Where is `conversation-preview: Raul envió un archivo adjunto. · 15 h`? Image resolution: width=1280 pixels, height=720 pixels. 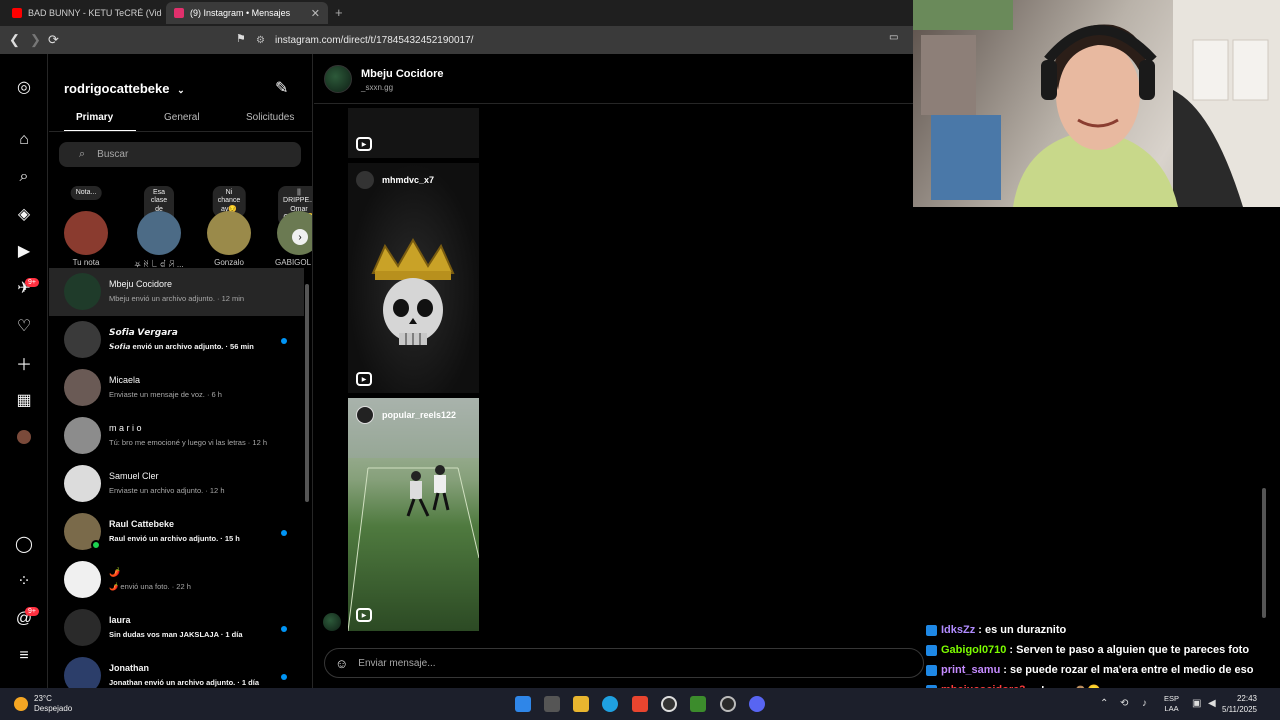 conversation-preview: Raul envió un archivo adjunto. · 15 h is located at coordinates (174, 538).